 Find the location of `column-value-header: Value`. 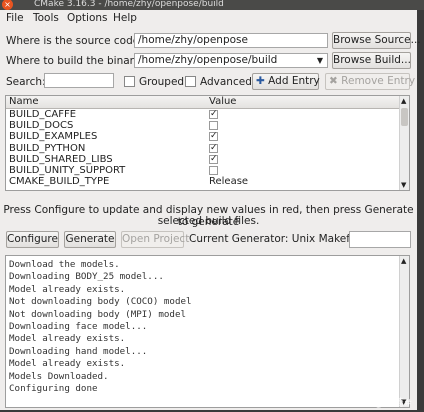

column-value-header: Value is located at coordinates (222, 102).